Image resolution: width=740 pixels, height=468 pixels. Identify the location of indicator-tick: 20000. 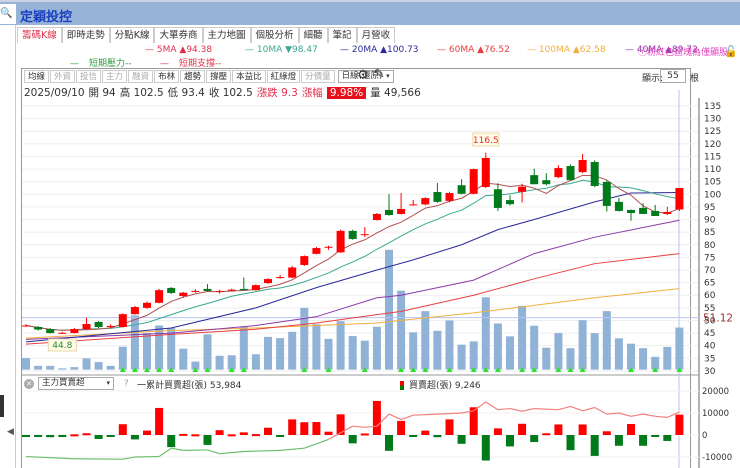
(715, 392).